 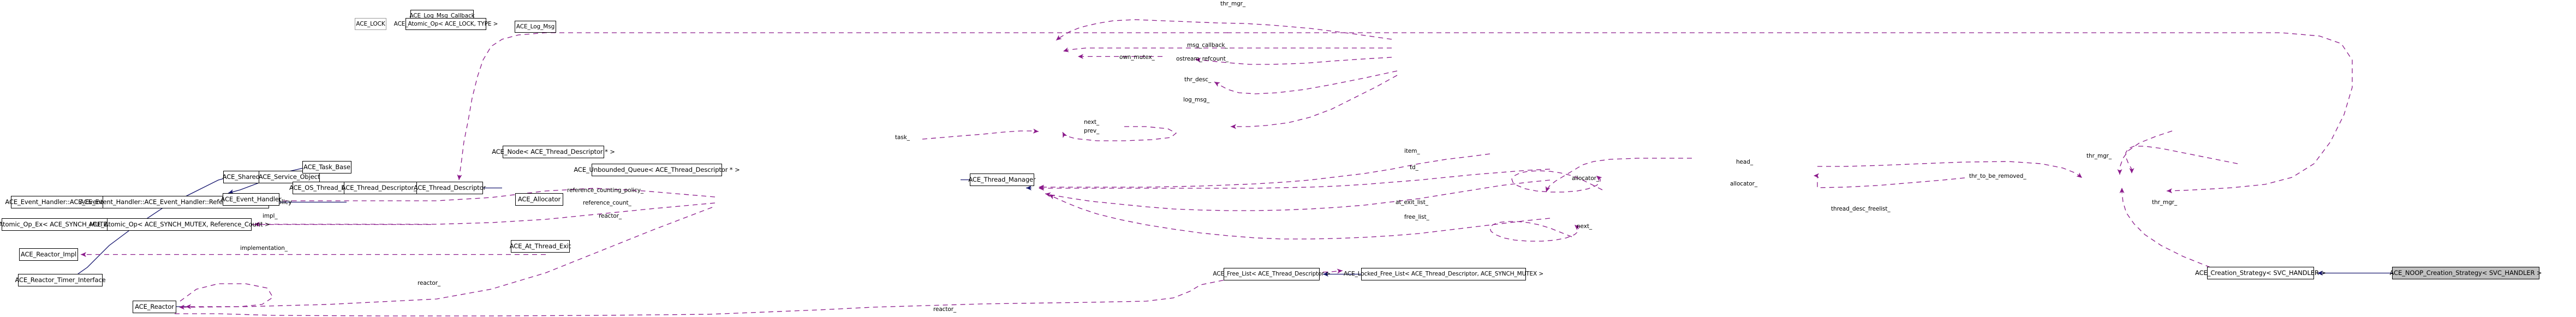 I want to click on node-ace-thread-descriptor: ACE_Thread_Descriptor, so click(x=450, y=188).